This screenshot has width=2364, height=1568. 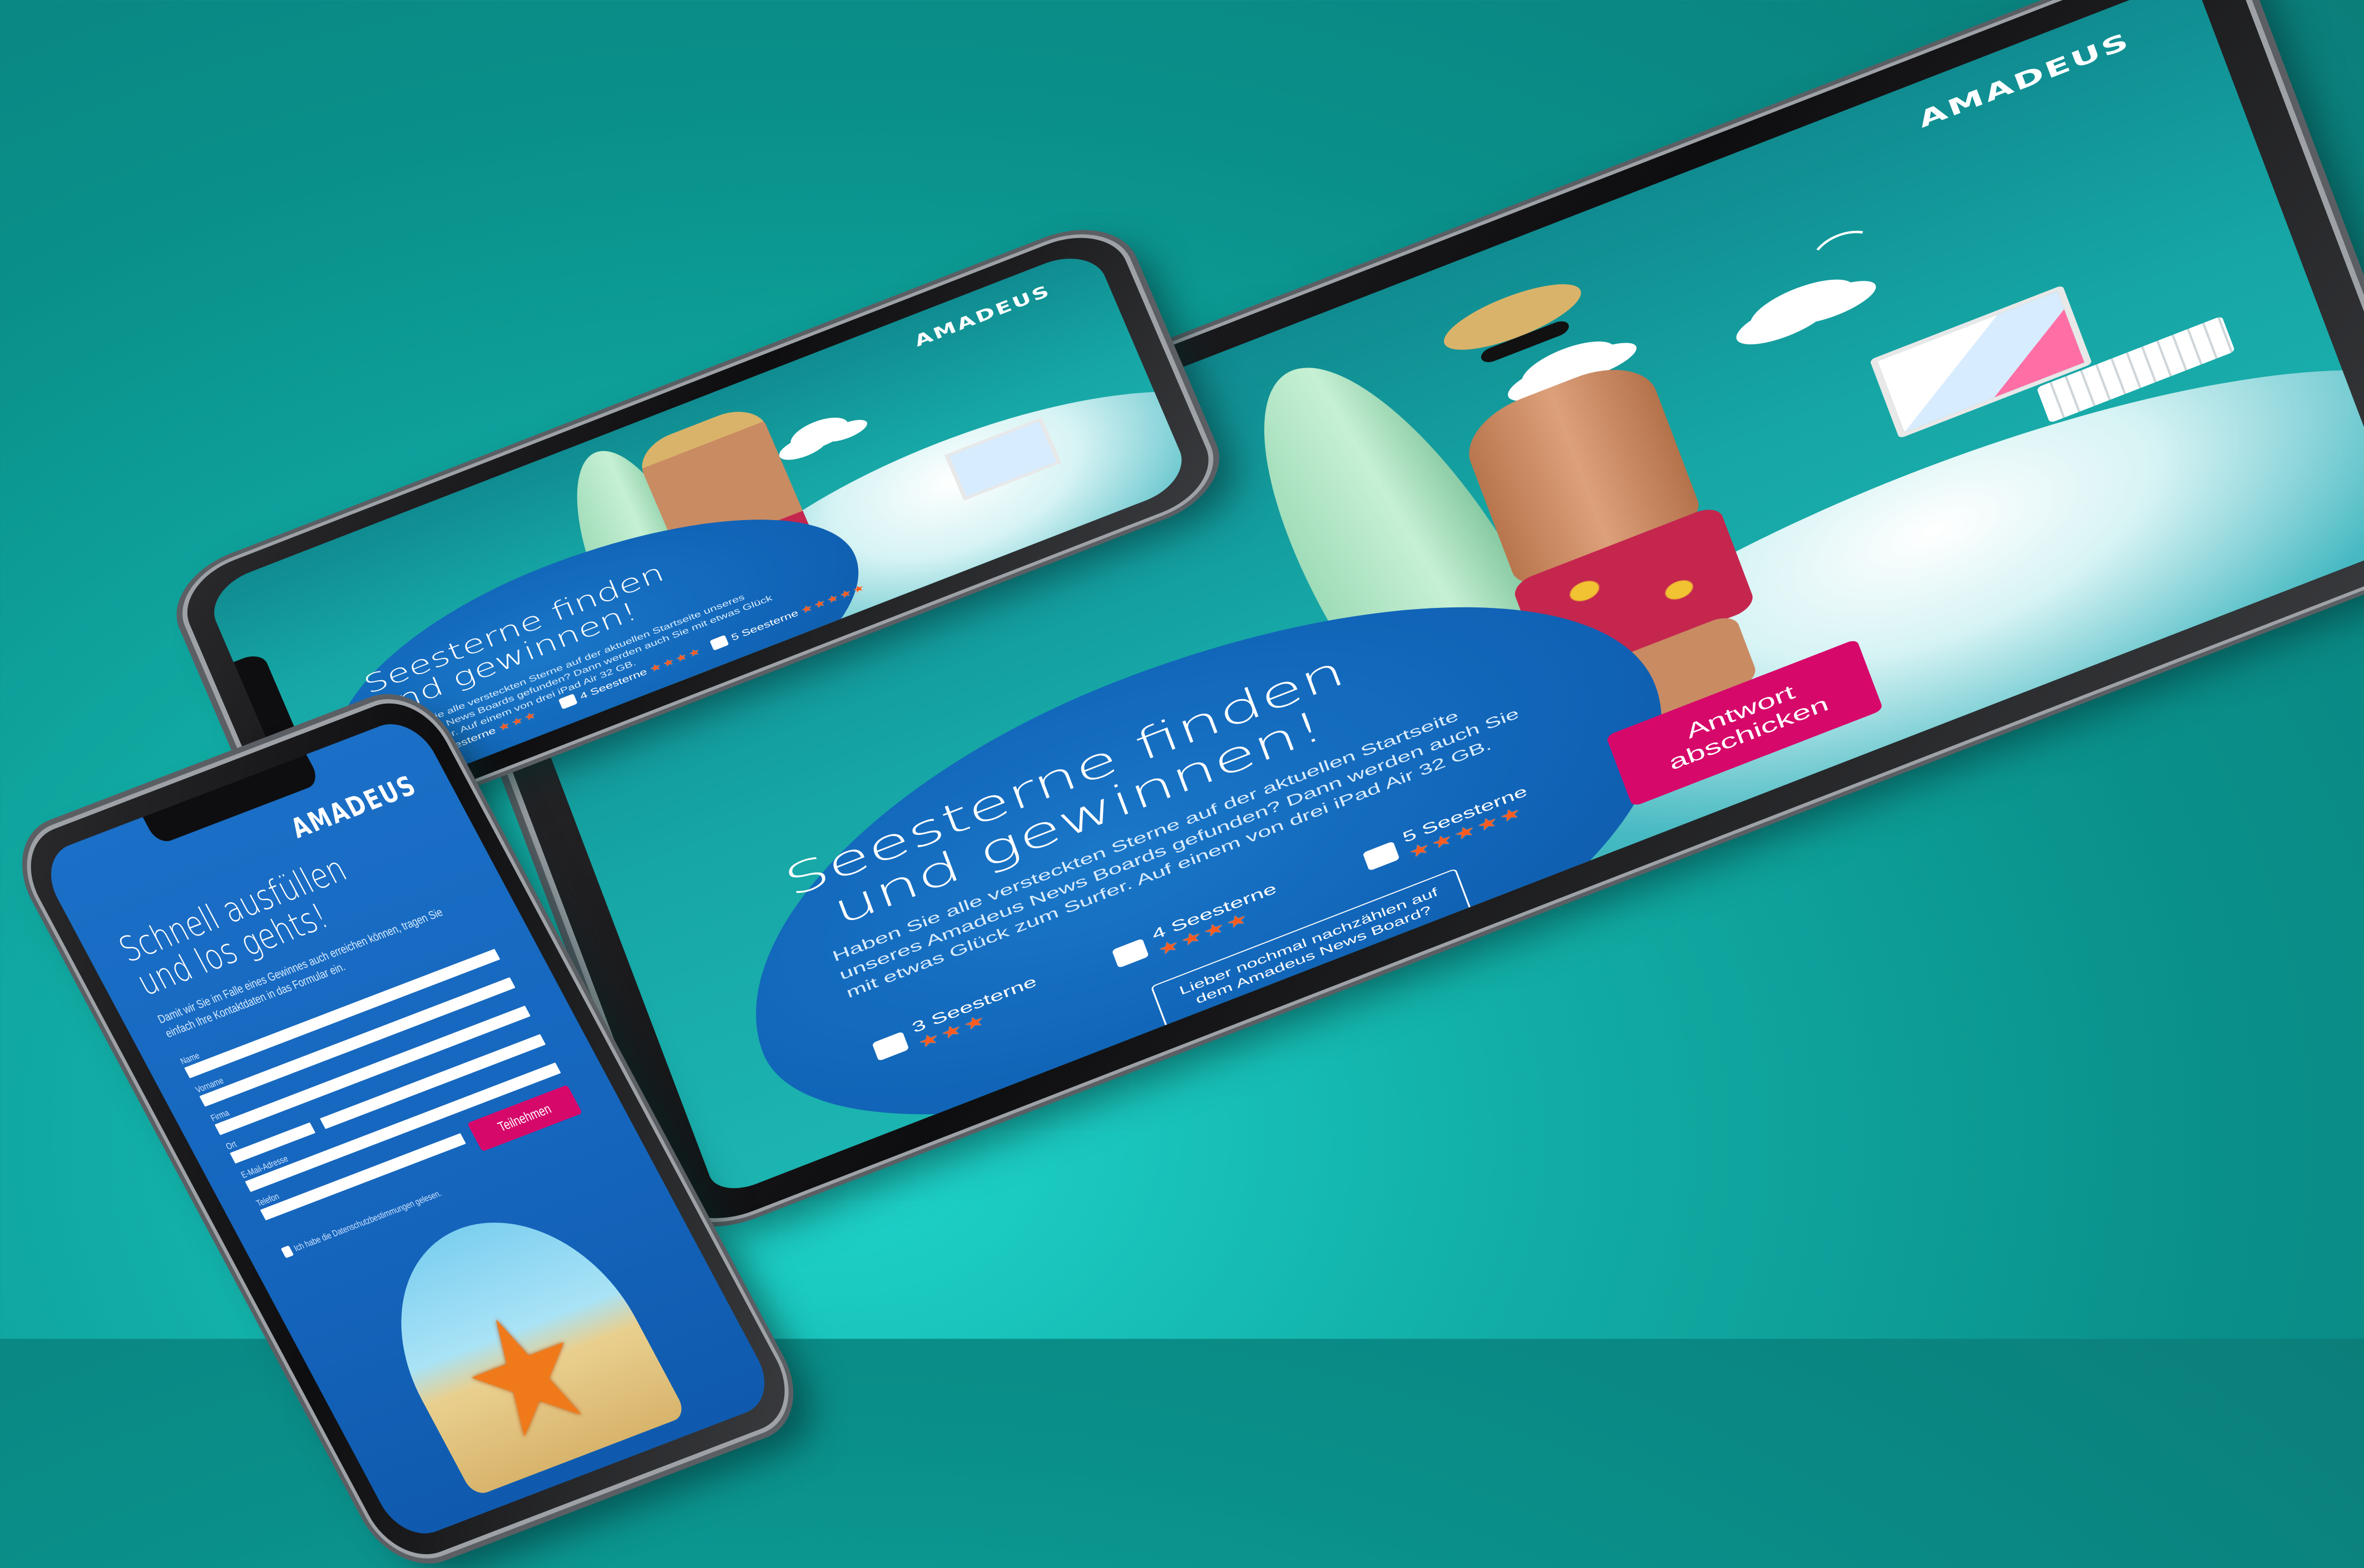 I want to click on starfish-icon: ★, so click(x=526, y=1374).